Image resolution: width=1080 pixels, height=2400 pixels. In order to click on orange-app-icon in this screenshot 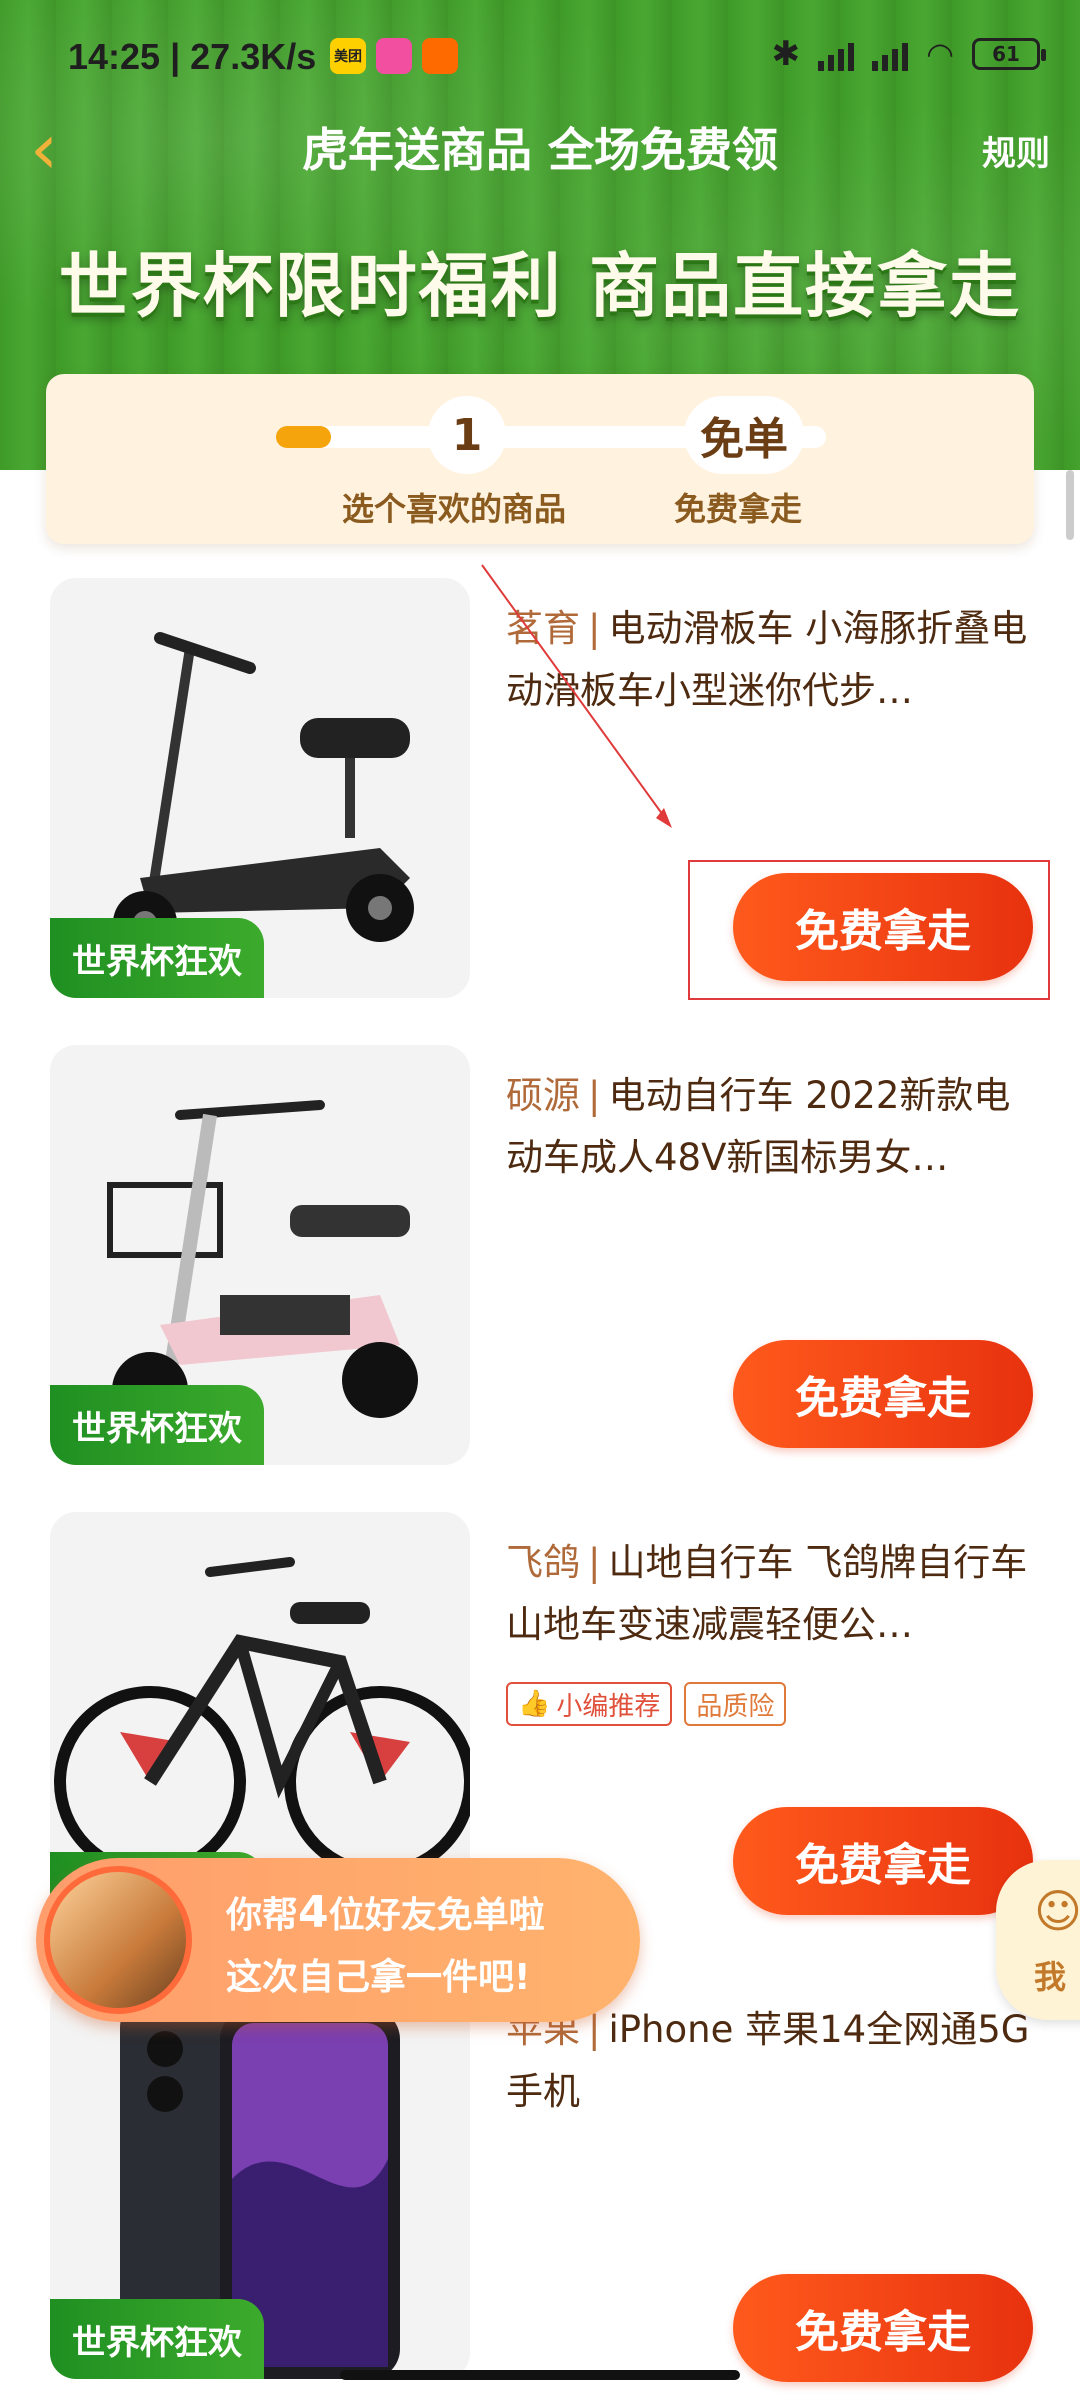, I will do `click(440, 56)`.